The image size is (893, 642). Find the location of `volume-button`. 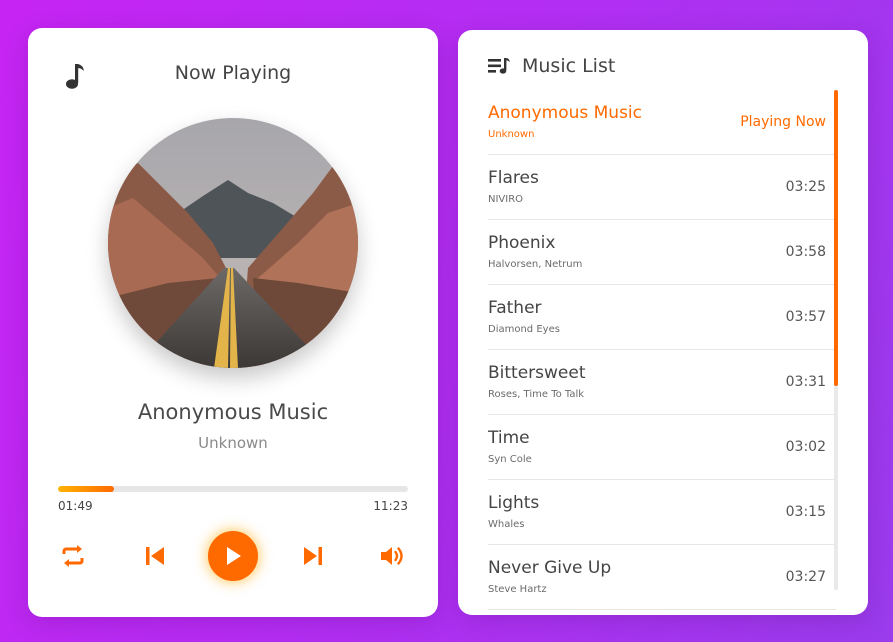

volume-button is located at coordinates (393, 556).